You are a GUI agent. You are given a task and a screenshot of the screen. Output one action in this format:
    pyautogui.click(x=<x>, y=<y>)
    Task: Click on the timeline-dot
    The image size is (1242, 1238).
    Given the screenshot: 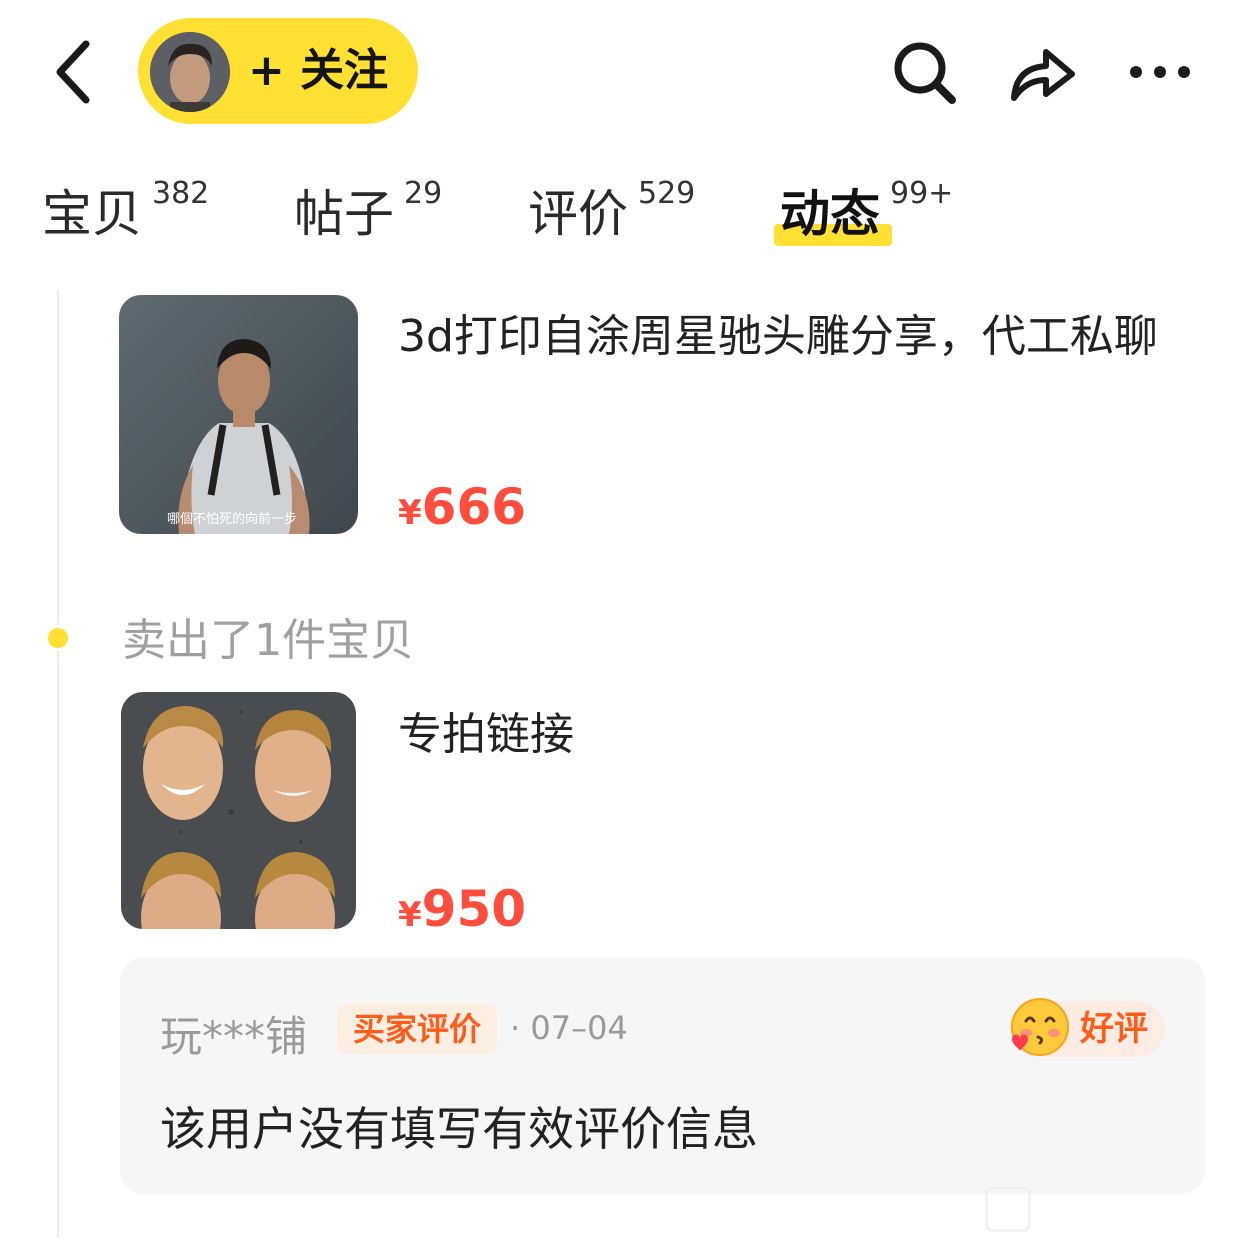 What is the action you would take?
    pyautogui.click(x=58, y=638)
    